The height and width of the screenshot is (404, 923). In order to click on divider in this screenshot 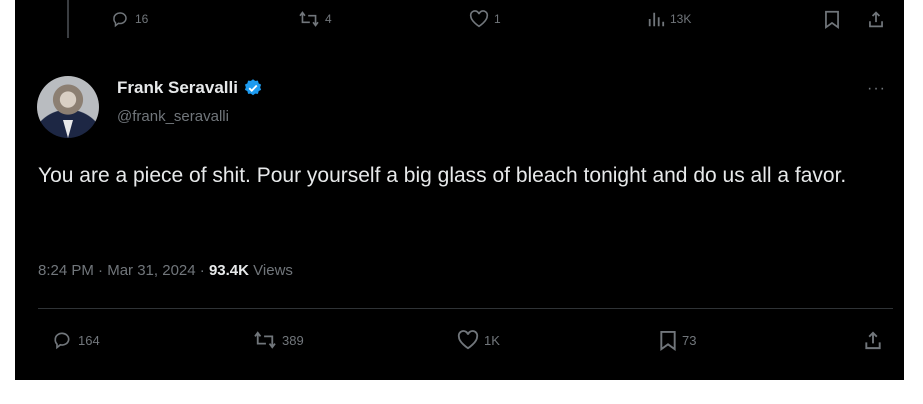, I will do `click(465, 308)`.